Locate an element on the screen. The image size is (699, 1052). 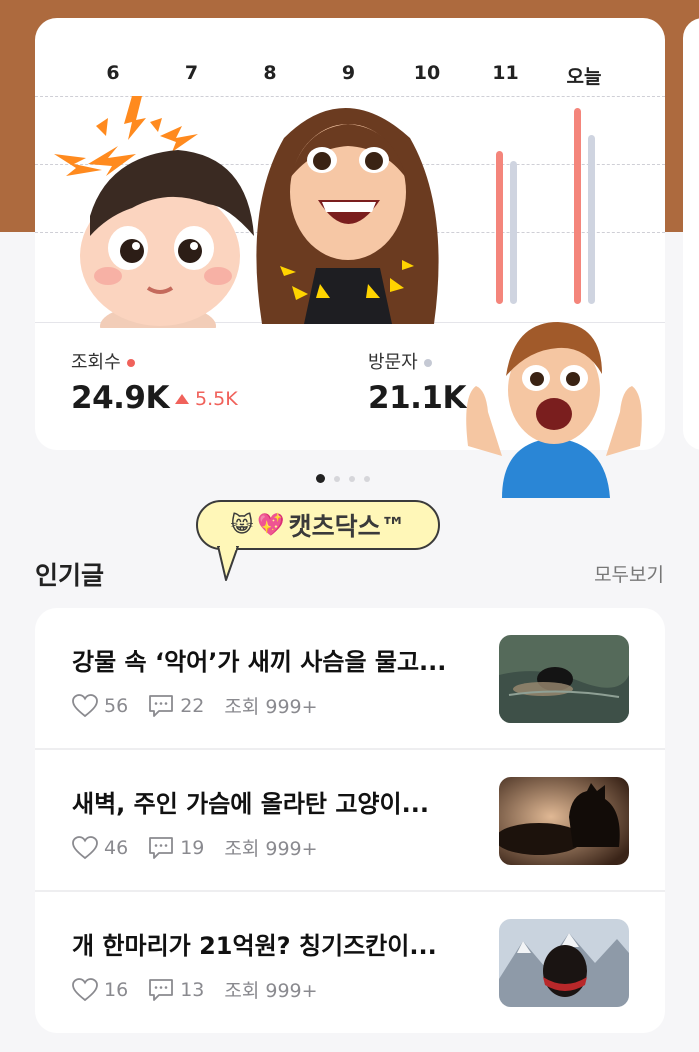
see-all-link: 모두보기 is located at coordinates (629, 573).